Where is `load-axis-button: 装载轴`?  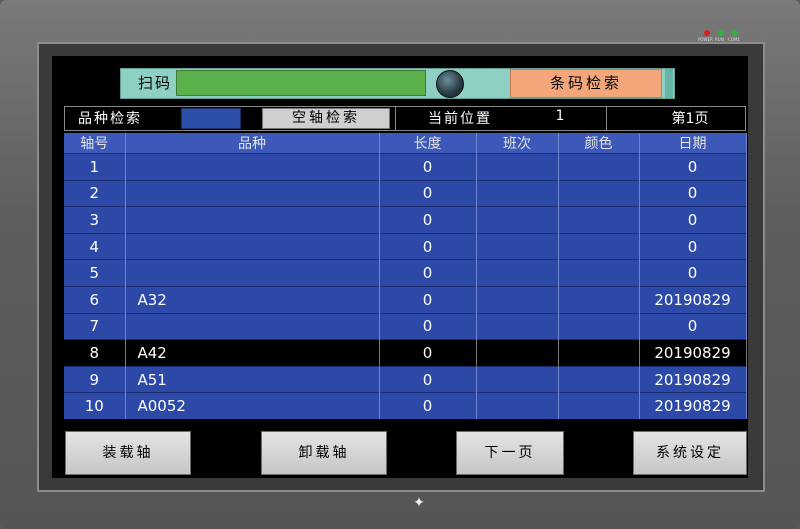
load-axis-button: 装载轴 is located at coordinates (128, 453).